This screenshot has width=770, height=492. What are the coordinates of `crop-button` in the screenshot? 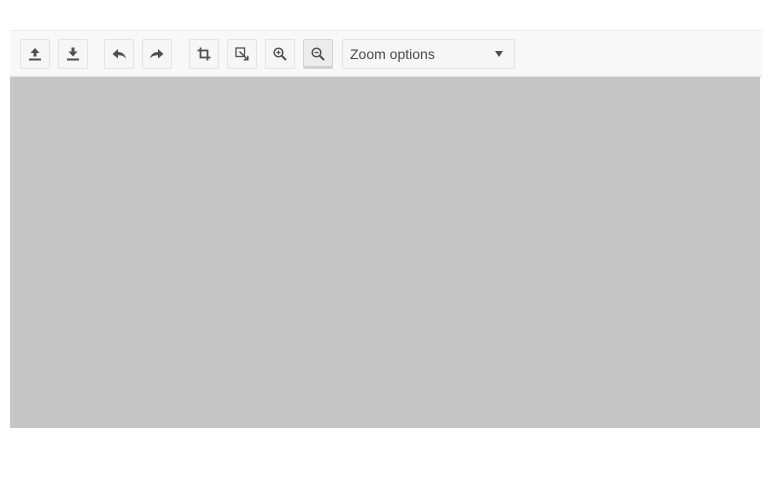 It's located at (204, 54).